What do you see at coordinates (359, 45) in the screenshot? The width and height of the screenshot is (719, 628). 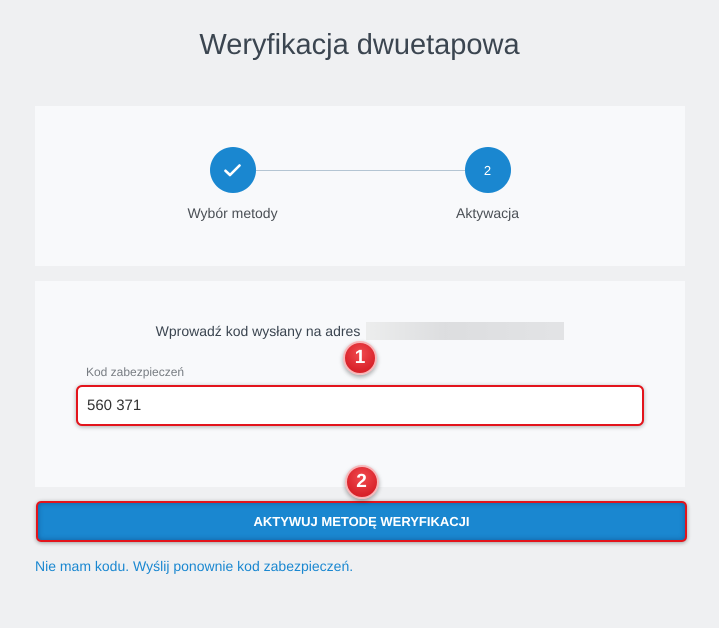 I see `page-title: Weryfikacja dwuetapowa` at bounding box center [359, 45].